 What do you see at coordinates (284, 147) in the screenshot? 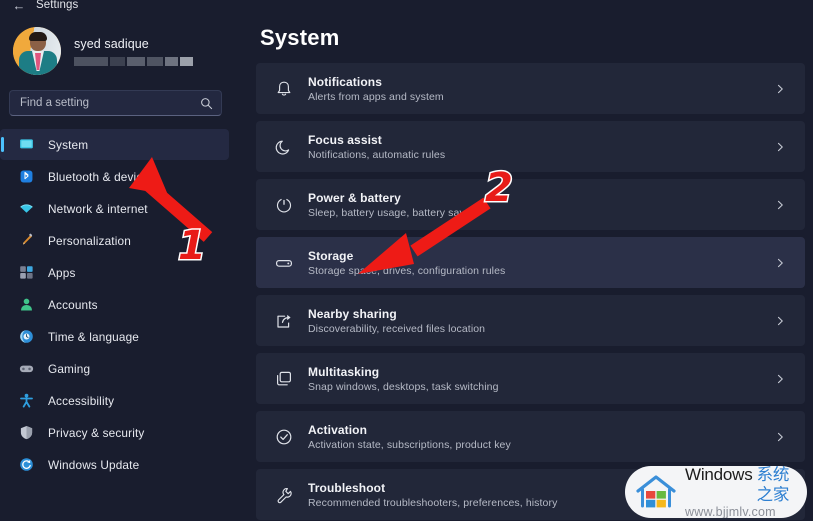
I see `moon-icon` at bounding box center [284, 147].